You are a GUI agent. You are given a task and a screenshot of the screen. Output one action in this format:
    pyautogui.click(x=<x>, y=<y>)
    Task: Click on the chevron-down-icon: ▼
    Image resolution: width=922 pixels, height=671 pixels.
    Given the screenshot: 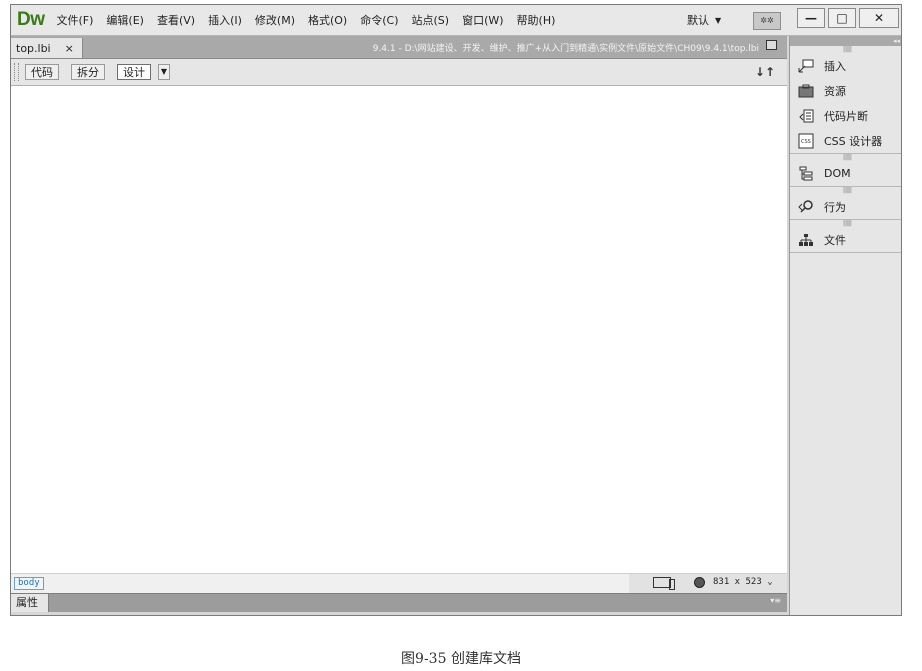 What is the action you would take?
    pyautogui.click(x=718, y=20)
    